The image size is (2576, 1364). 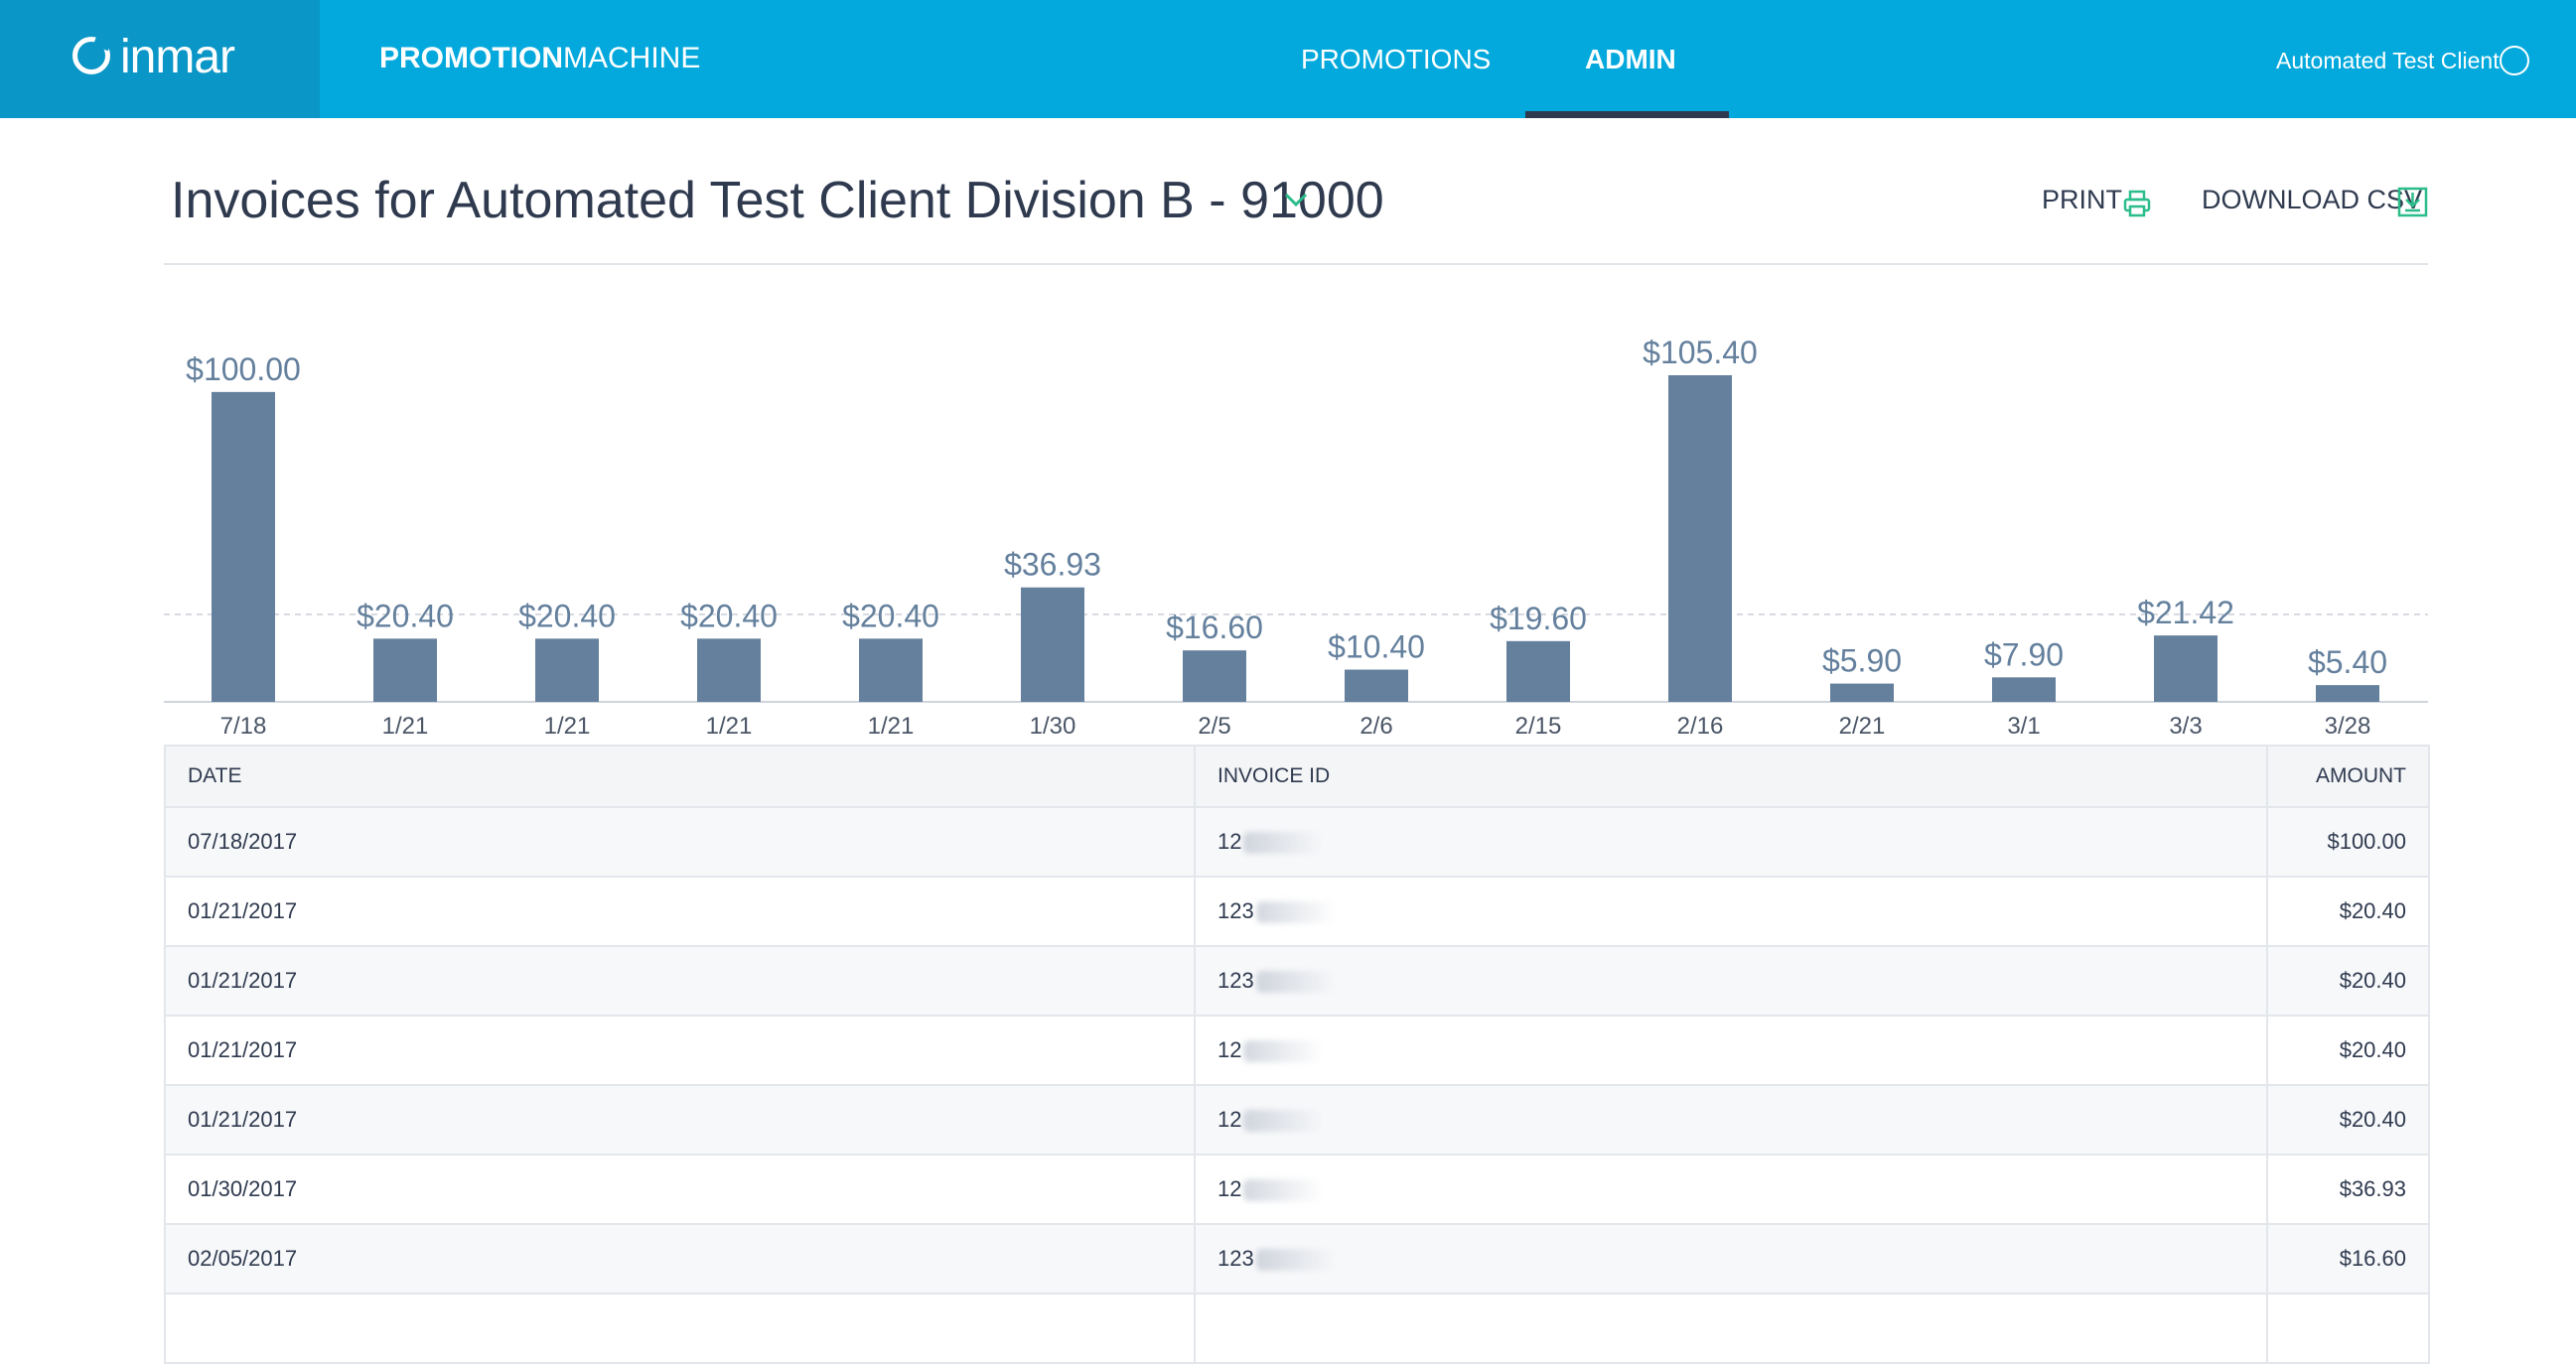 What do you see at coordinates (2185, 612) in the screenshot?
I see `chart-value-label: $21.42` at bounding box center [2185, 612].